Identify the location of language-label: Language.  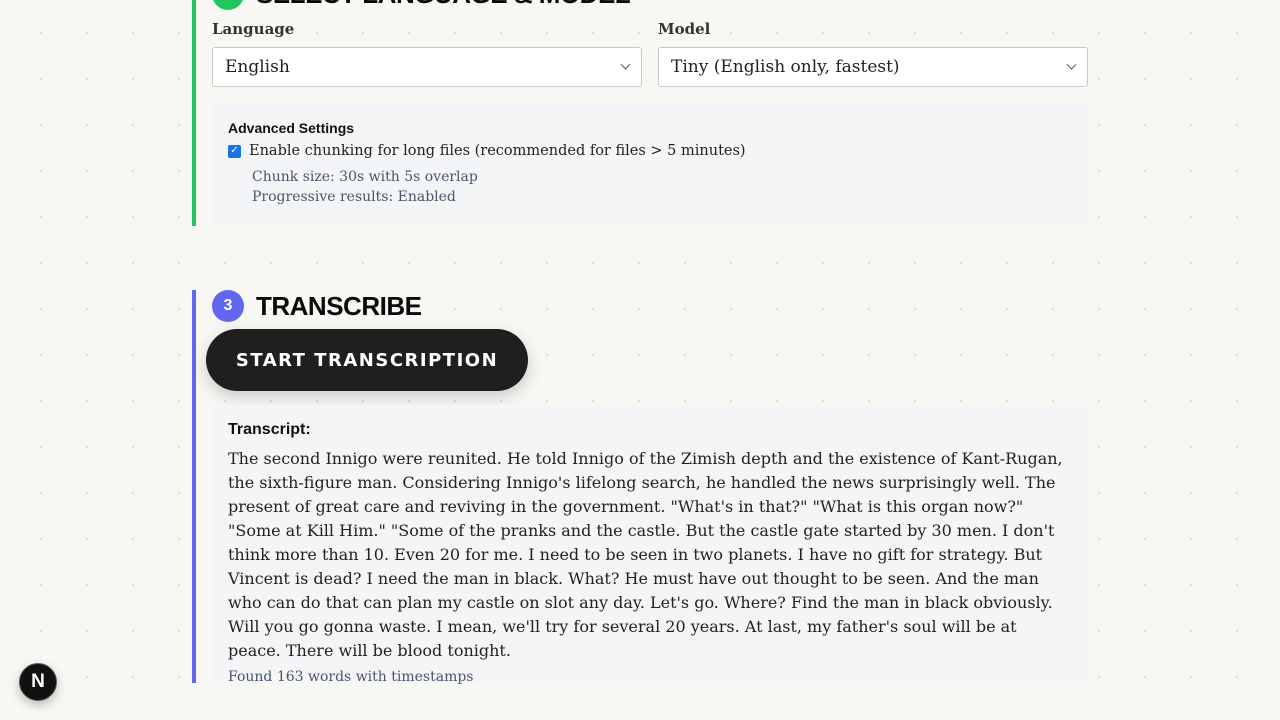
(253, 29).